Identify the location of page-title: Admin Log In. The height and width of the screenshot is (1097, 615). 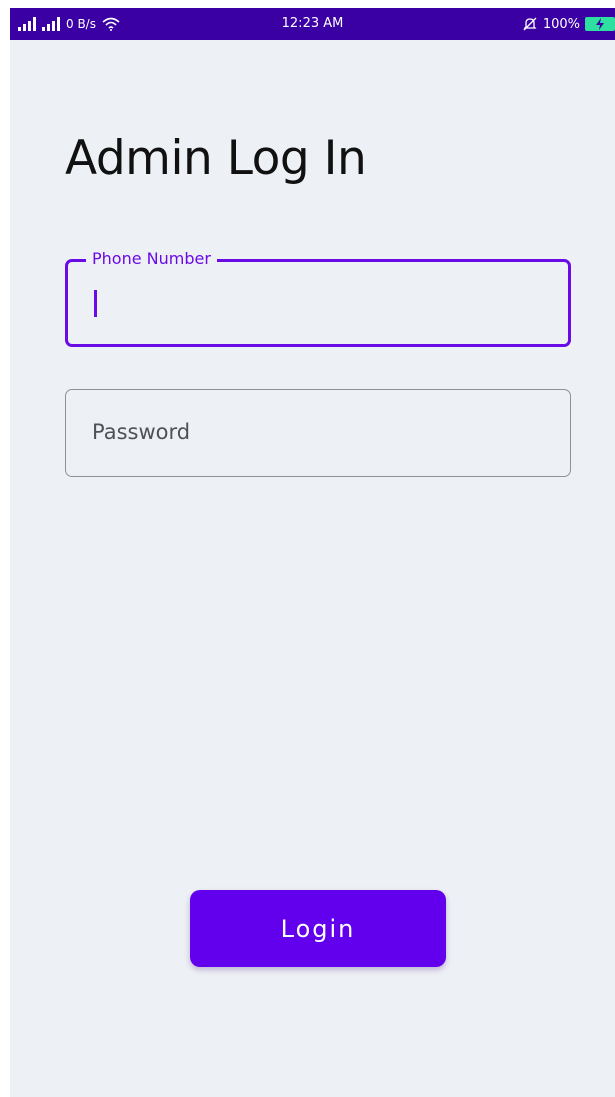
(216, 158).